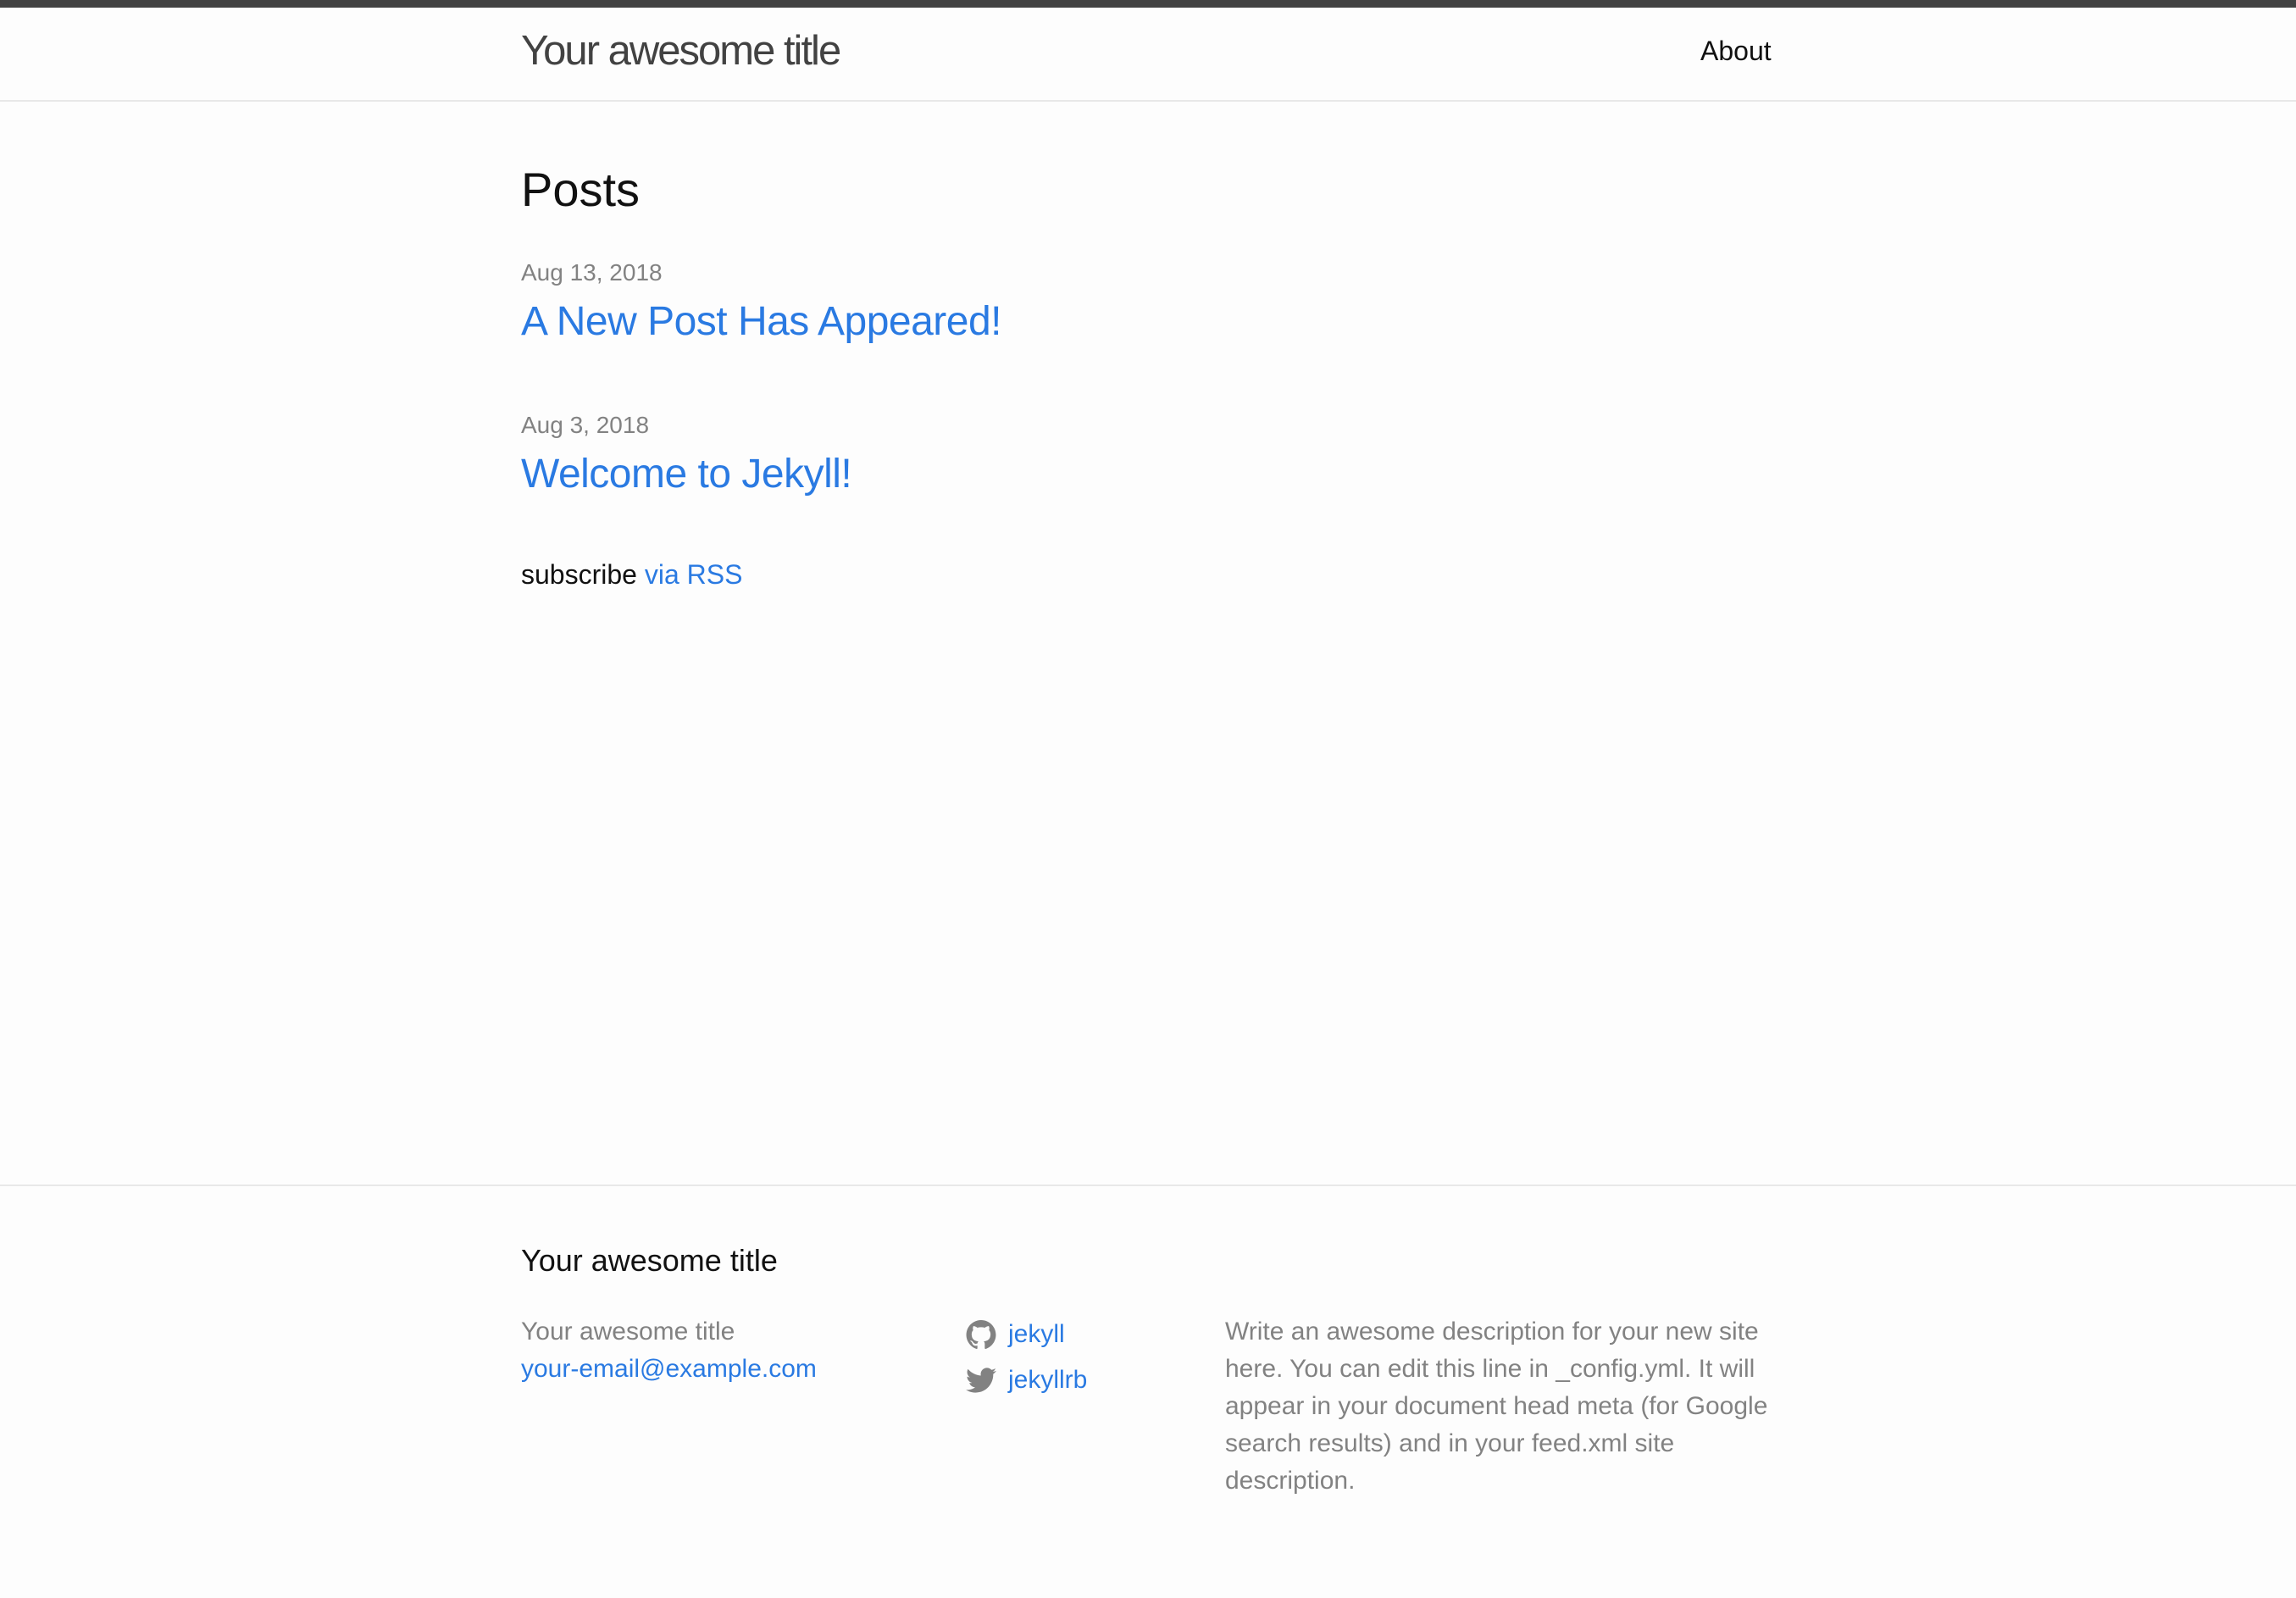 The height and width of the screenshot is (1598, 2296). What do you see at coordinates (681, 51) in the screenshot?
I see `site-title-link: Your awesome title` at bounding box center [681, 51].